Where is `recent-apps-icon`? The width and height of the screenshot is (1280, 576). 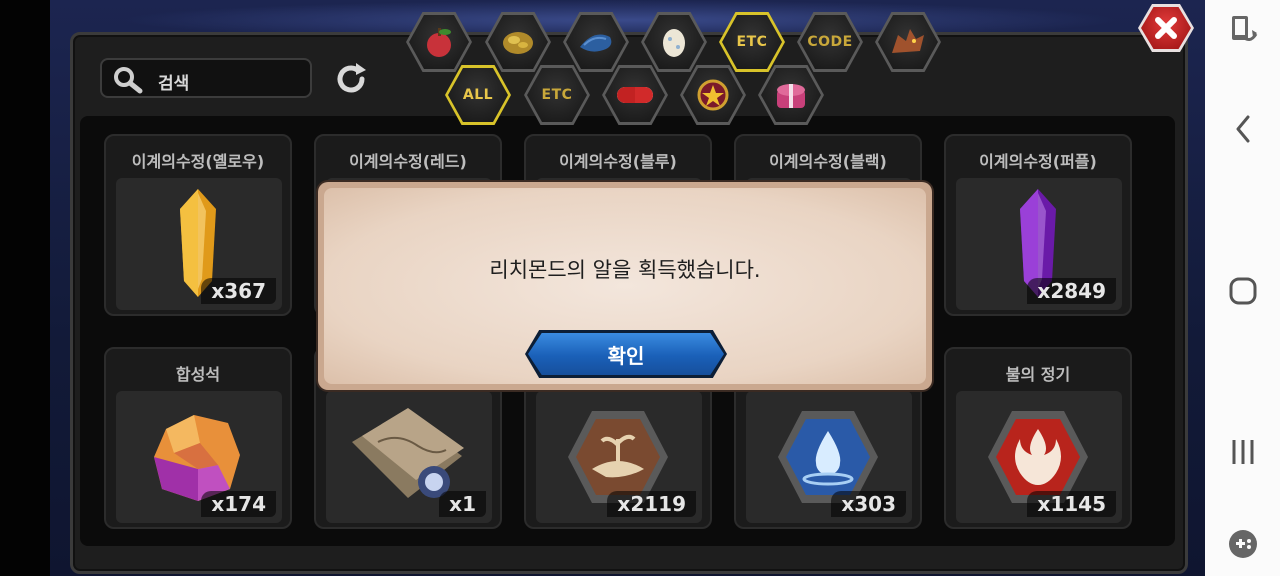 recent-apps-icon is located at coordinates (1242, 452).